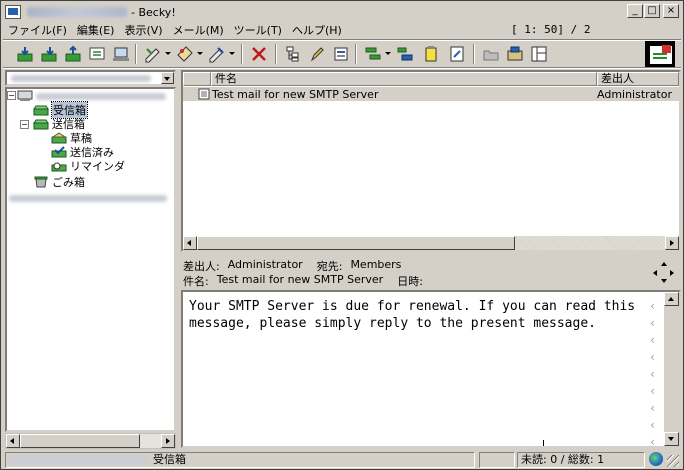 This screenshot has height=470, width=684. I want to click on mailbox-name-redacted, so click(81, 78).